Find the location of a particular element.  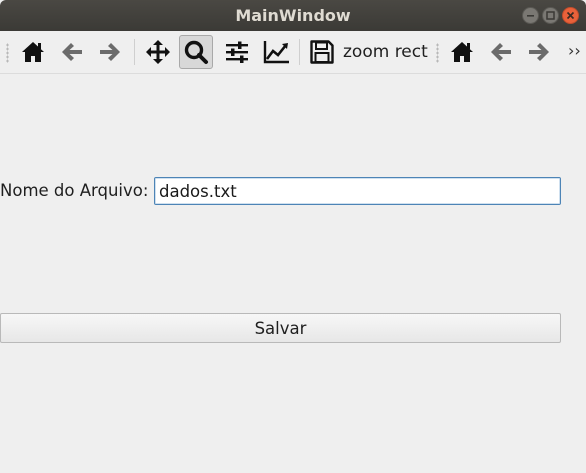

maximize-button is located at coordinates (550, 15).